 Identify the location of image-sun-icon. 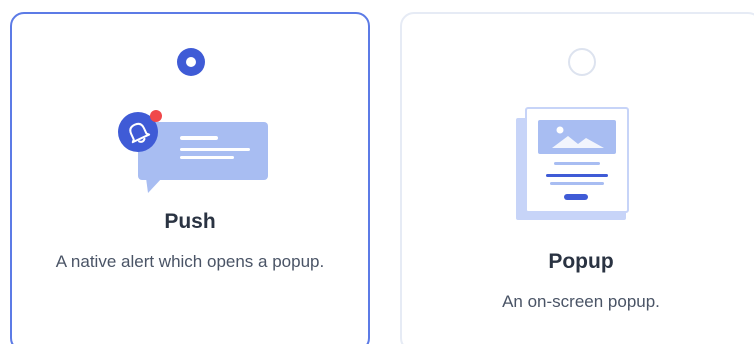
(560, 130).